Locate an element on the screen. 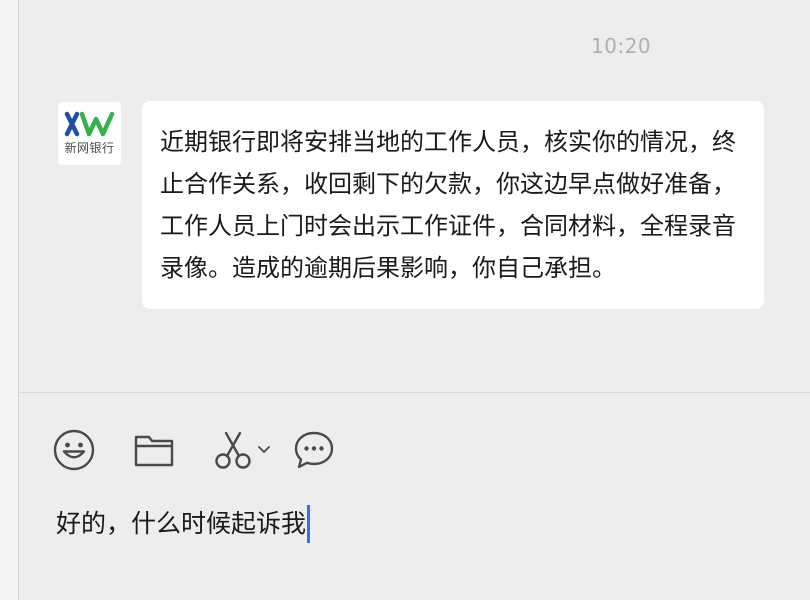 This screenshot has width=810, height=600. avatar-name: 新网银行 is located at coordinates (89, 148).